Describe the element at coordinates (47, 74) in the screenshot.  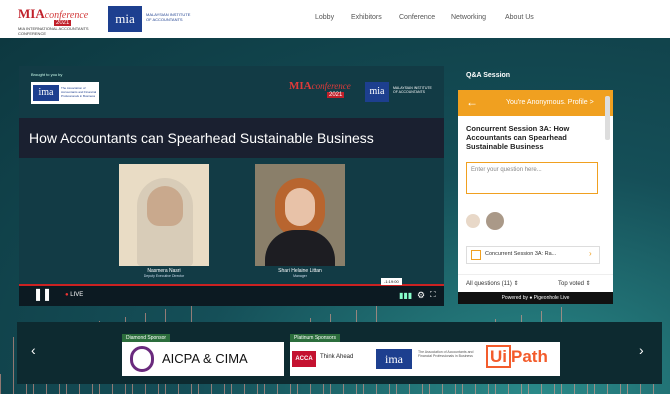
I see `brought-by-label: Brought to you by` at that location.